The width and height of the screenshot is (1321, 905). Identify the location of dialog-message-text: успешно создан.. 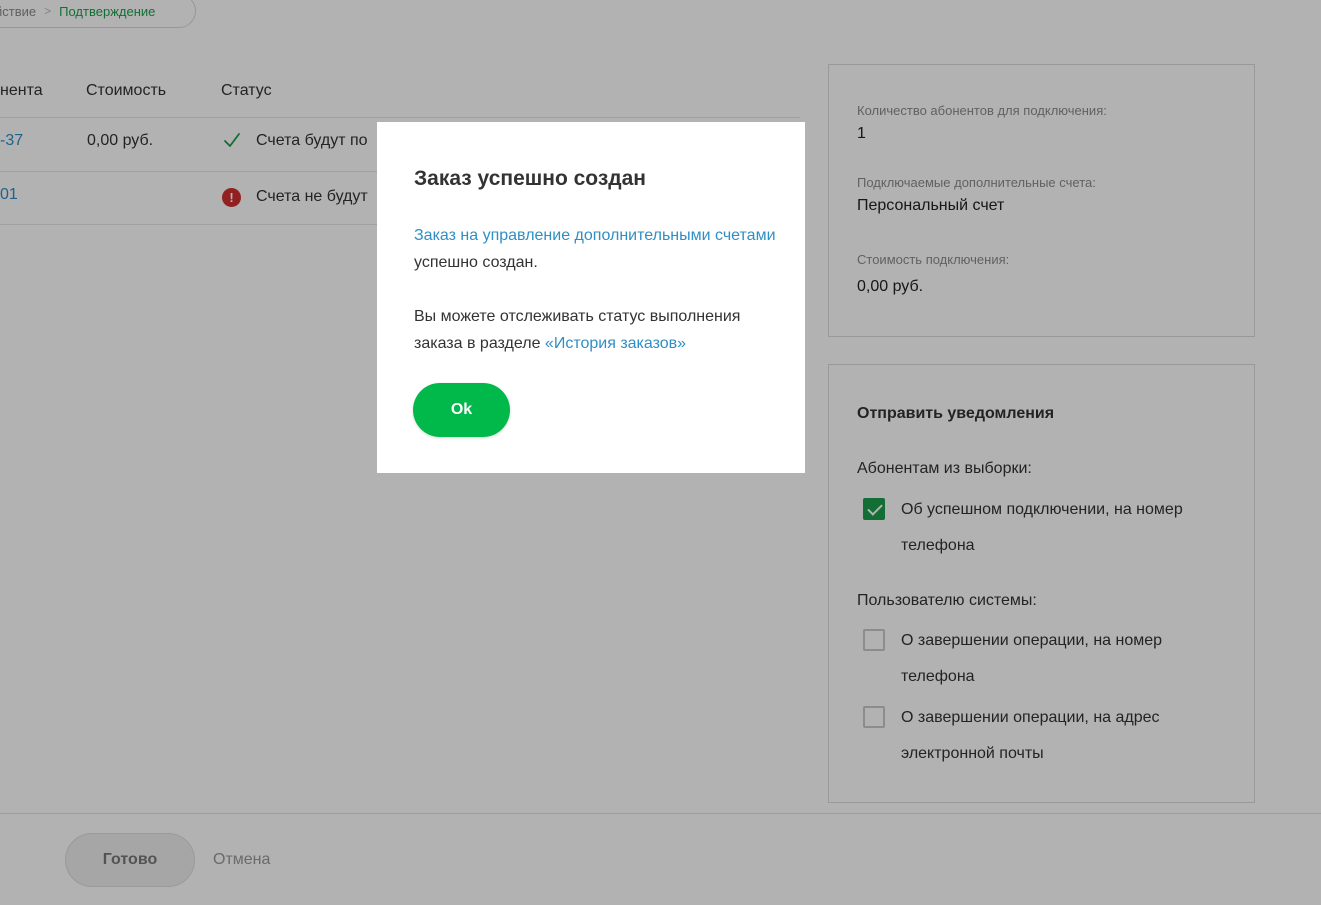
(476, 262).